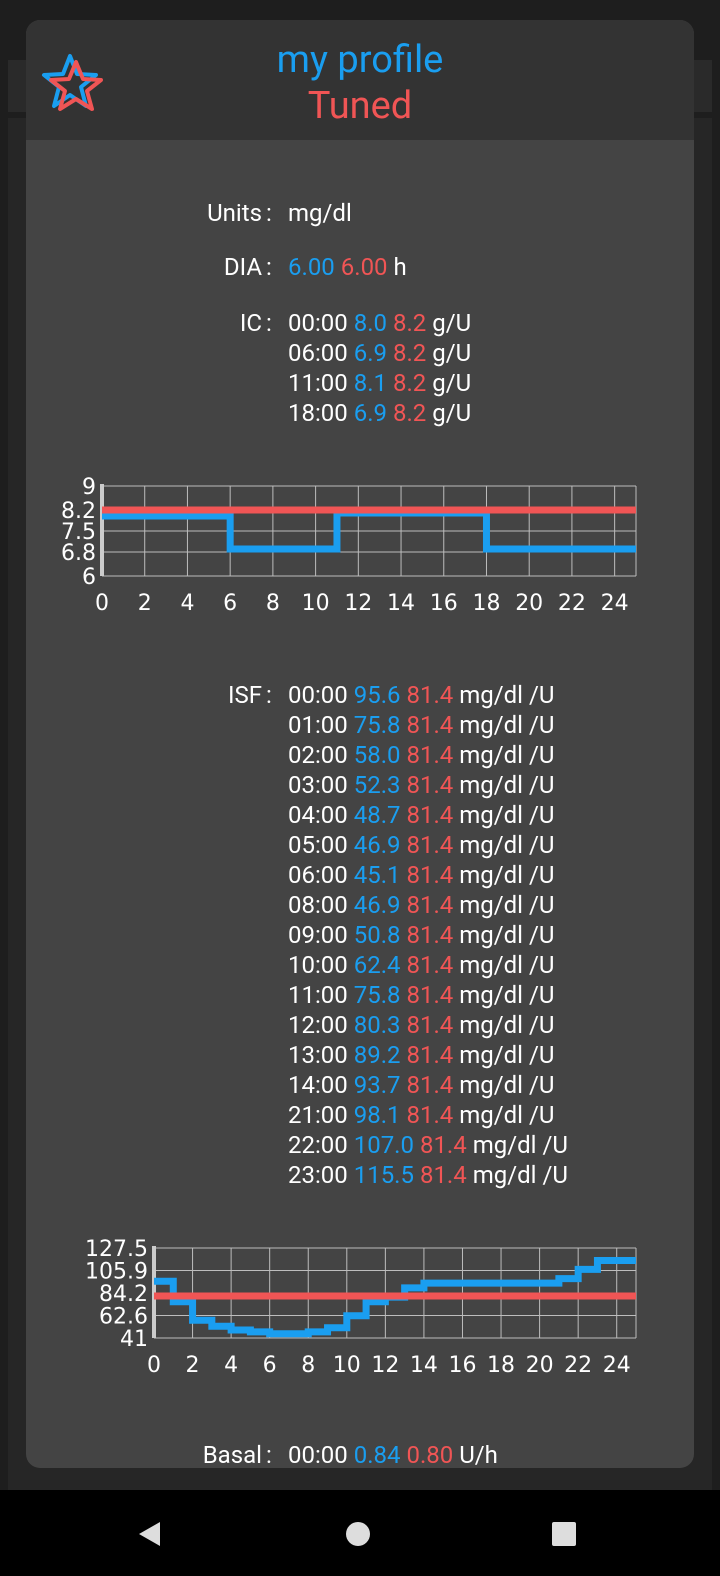  Describe the element at coordinates (377, 905) in the screenshot. I see `isf-profile-value: 46.9` at that location.